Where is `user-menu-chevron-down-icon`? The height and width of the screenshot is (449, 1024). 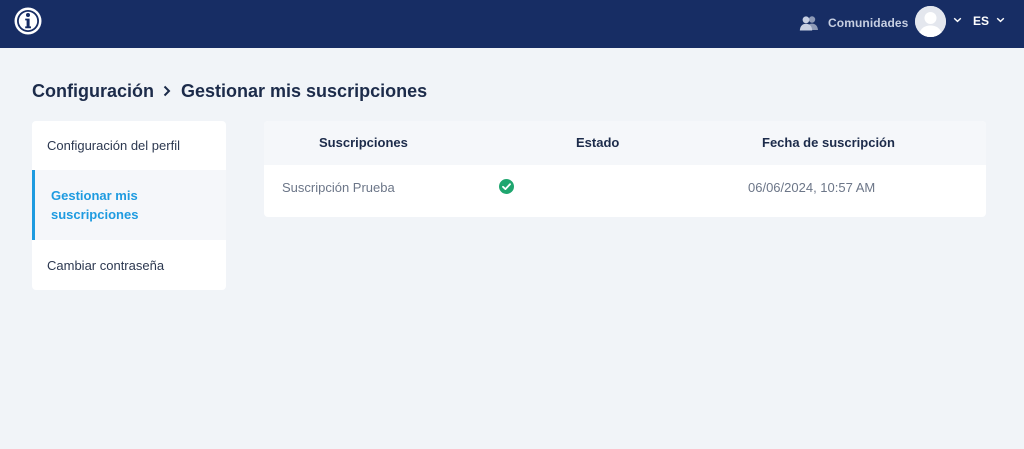
user-menu-chevron-down-icon is located at coordinates (957, 20).